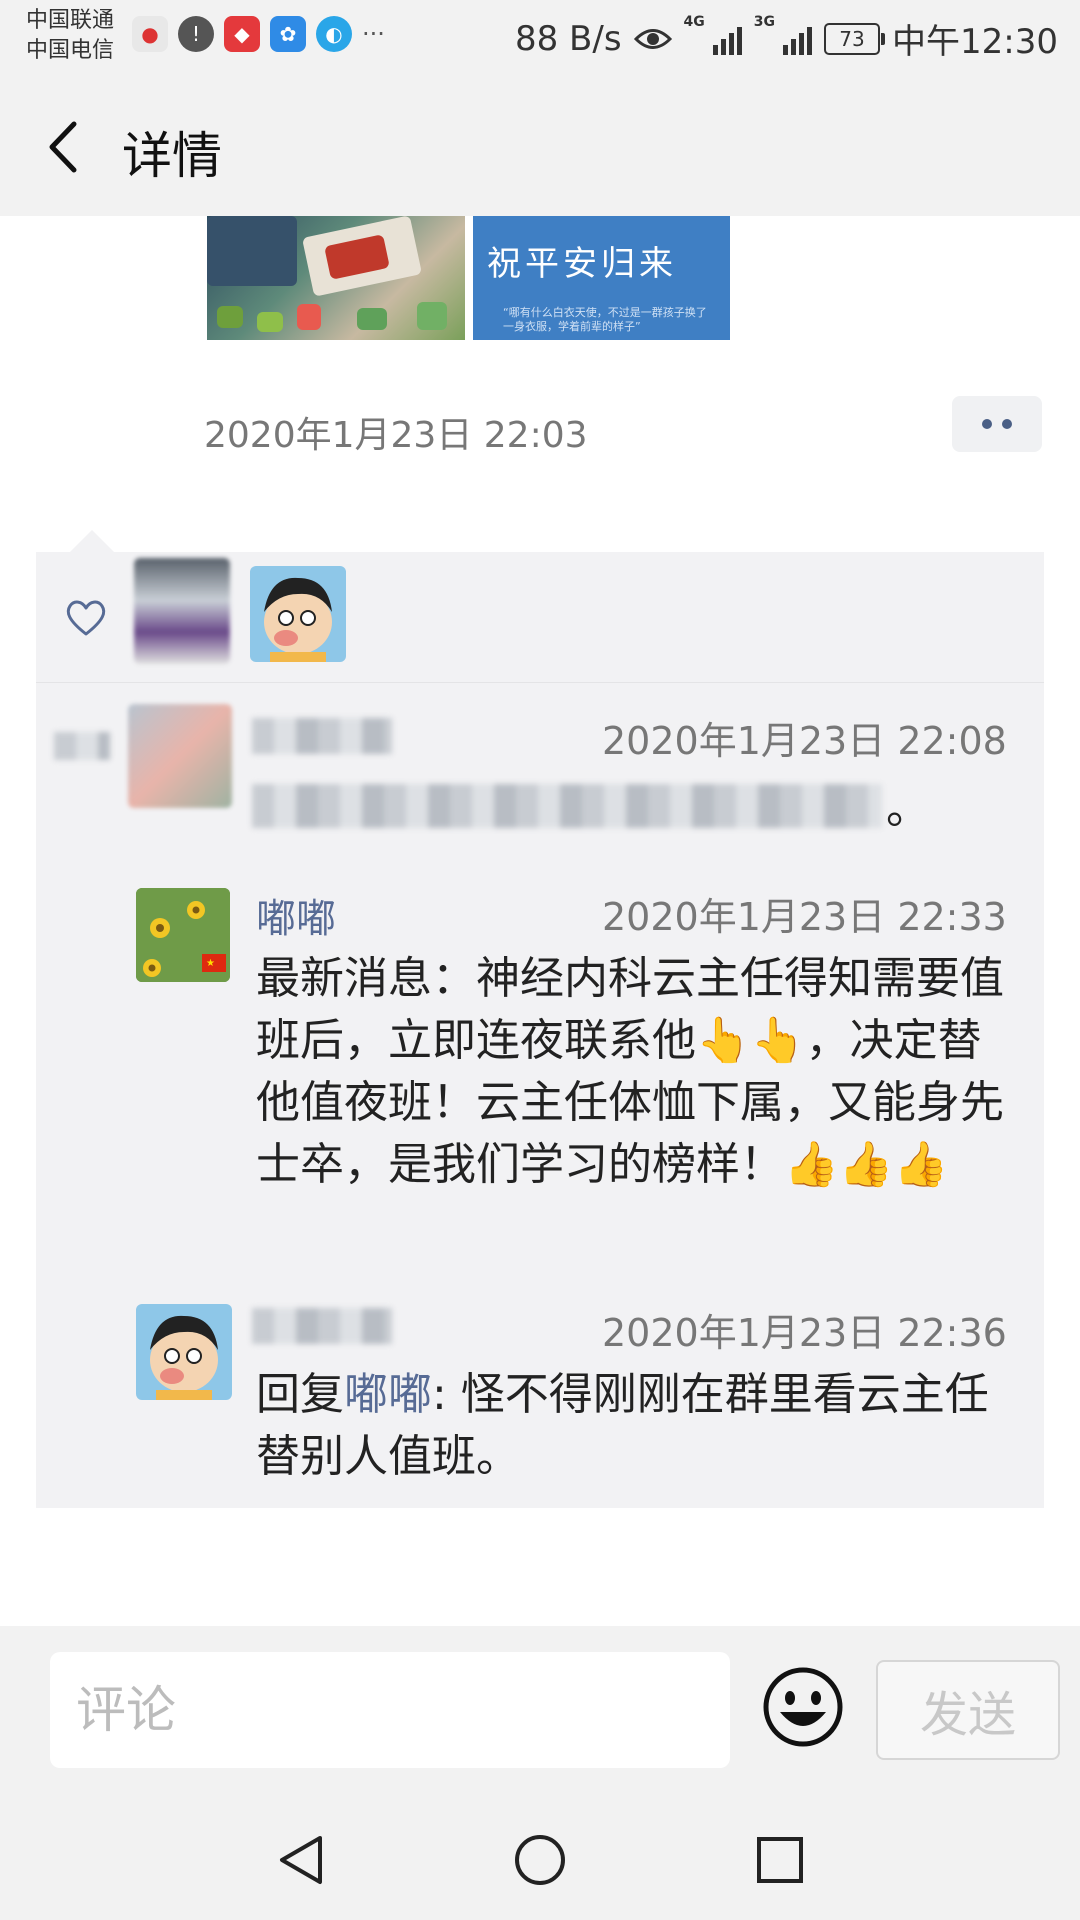  Describe the element at coordinates (288, 34) in the screenshot. I see `app-notification-icon: ✿` at that location.